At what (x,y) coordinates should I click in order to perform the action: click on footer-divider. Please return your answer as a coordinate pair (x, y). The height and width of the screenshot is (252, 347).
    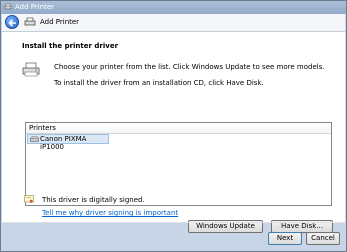
    Looking at the image, I should click on (173, 222).